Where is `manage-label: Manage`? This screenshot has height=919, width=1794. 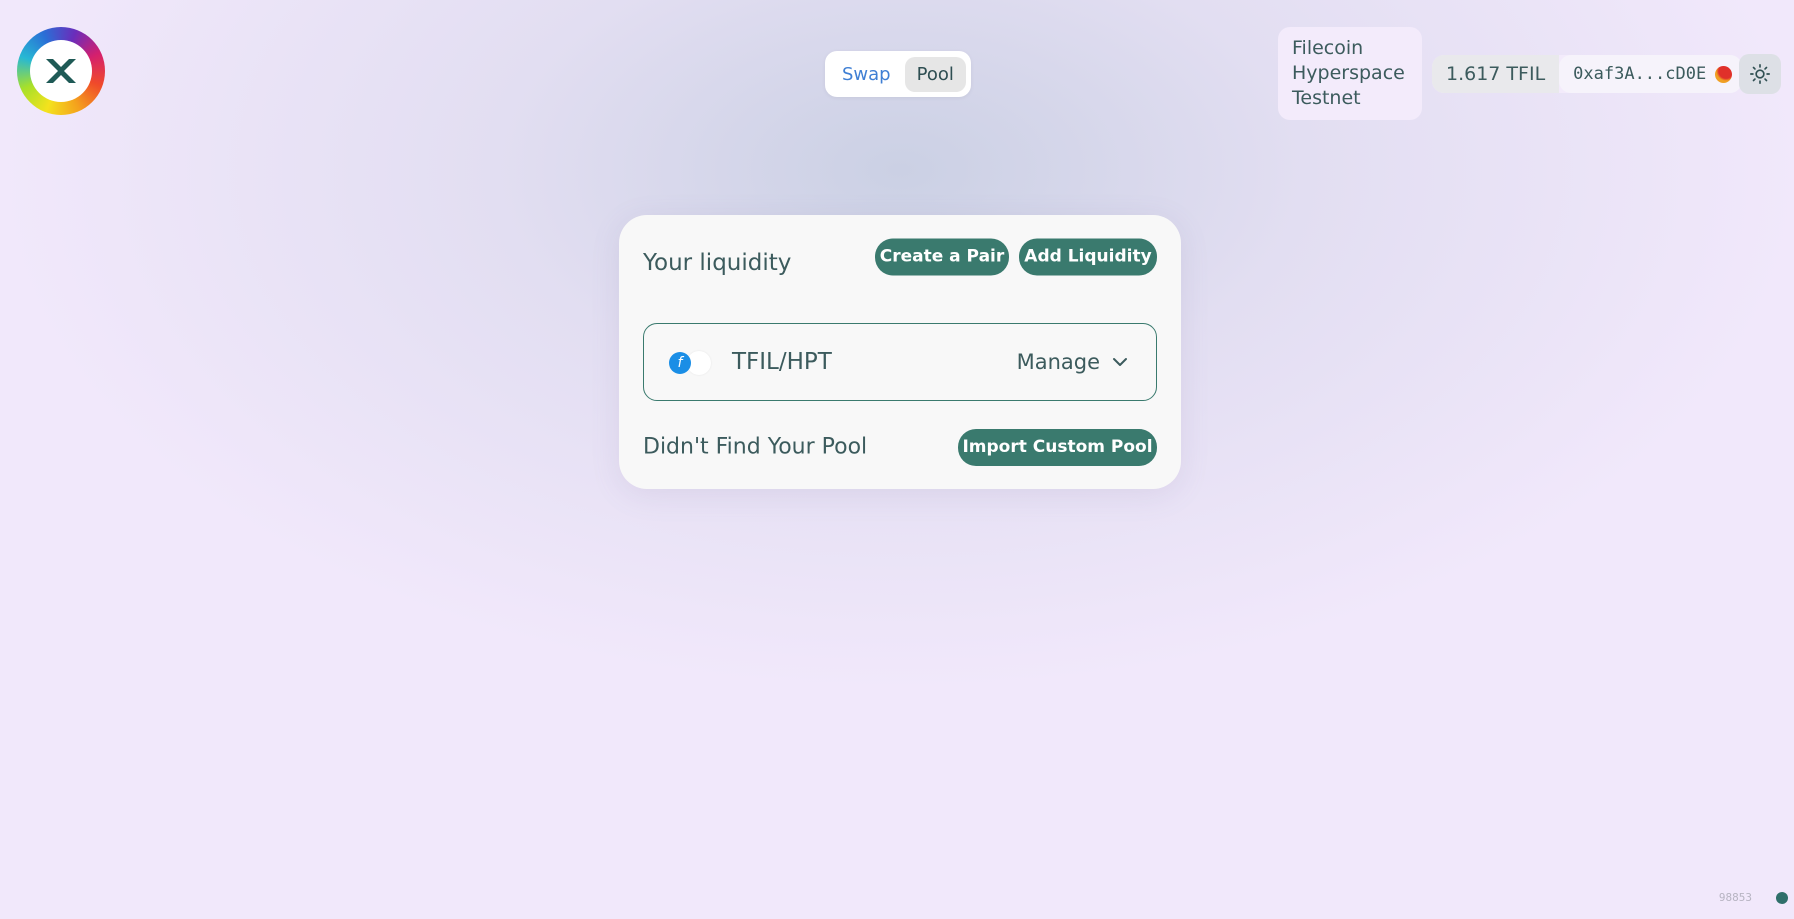 manage-label: Manage is located at coordinates (1058, 362).